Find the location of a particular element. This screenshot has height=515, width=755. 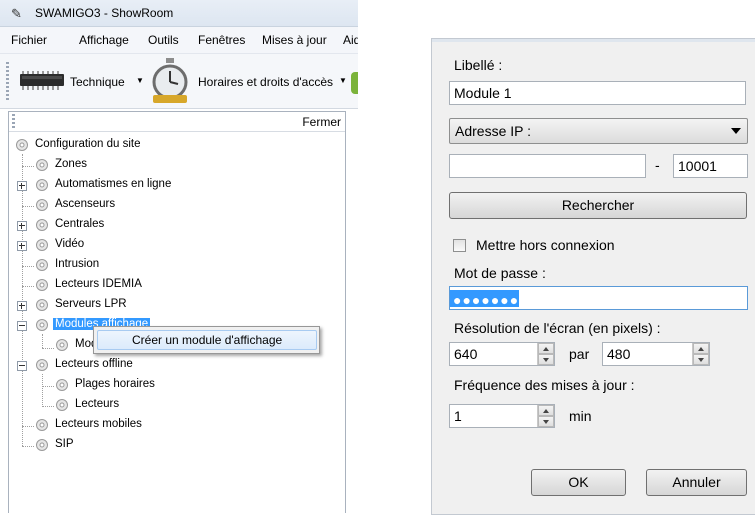

menu-mises-a-jour: Mises à jour is located at coordinates (294, 40).